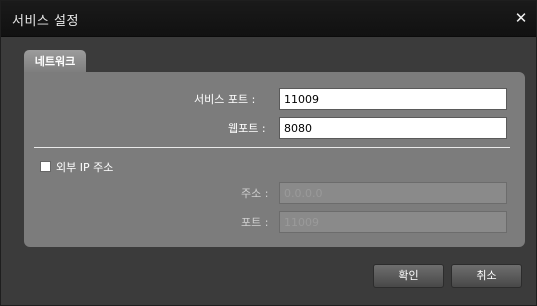 The width and height of the screenshot is (537, 306). What do you see at coordinates (225, 99) in the screenshot?
I see `service-port-label: 서비스 포트 :` at bounding box center [225, 99].